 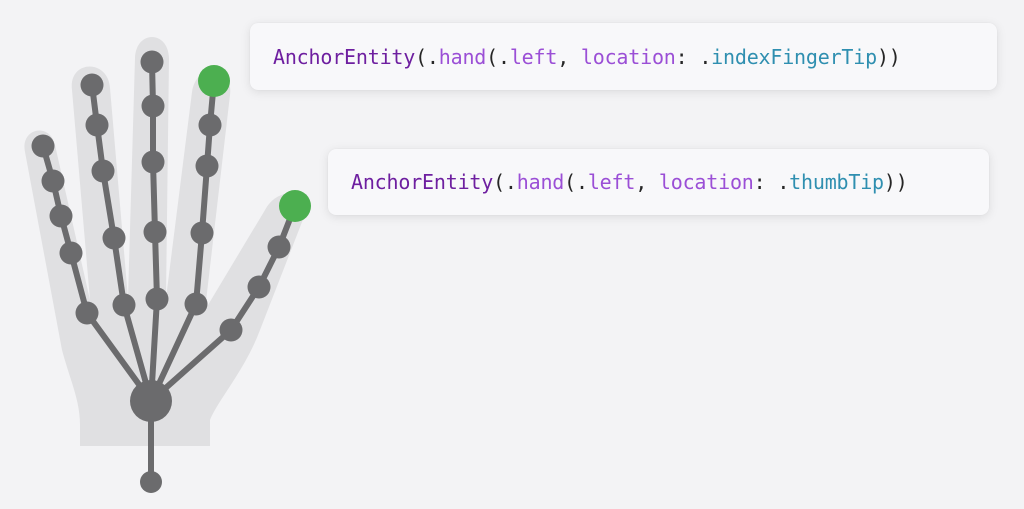 I want to click on joint-indexFingerTip-highlight, so click(x=214, y=81).